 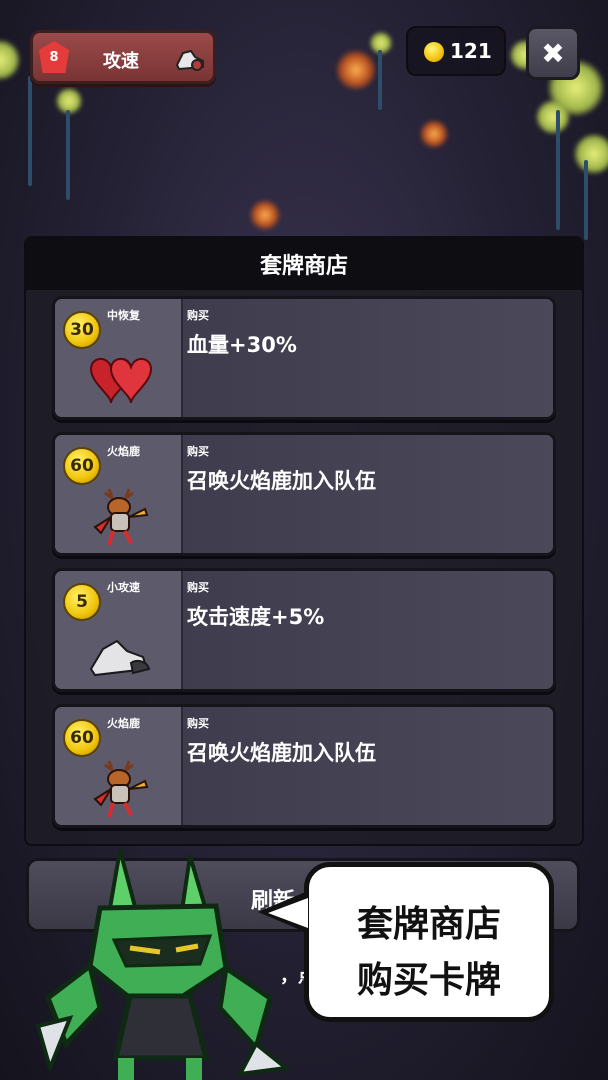 What do you see at coordinates (434, 52) in the screenshot?
I see `coin-icon` at bounding box center [434, 52].